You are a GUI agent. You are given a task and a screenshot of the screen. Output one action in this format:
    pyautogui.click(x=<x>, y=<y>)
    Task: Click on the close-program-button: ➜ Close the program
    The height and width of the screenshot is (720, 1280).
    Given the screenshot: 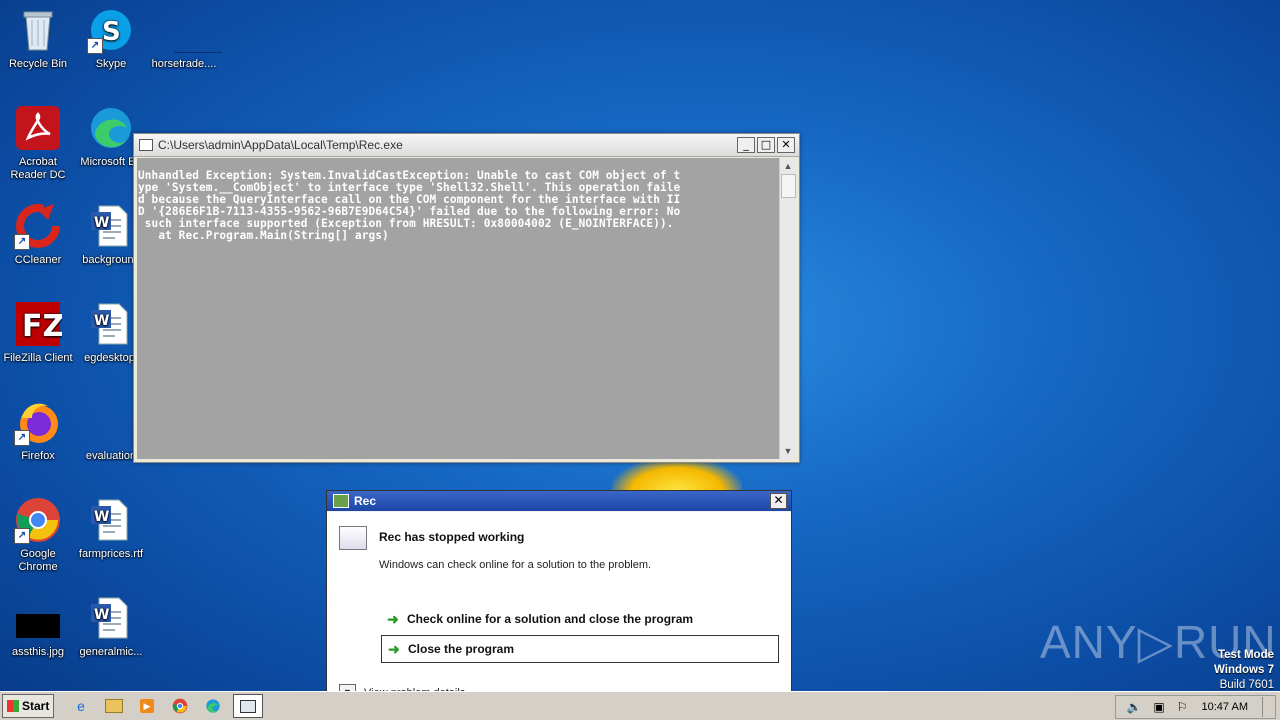 What is the action you would take?
    pyautogui.click(x=580, y=649)
    